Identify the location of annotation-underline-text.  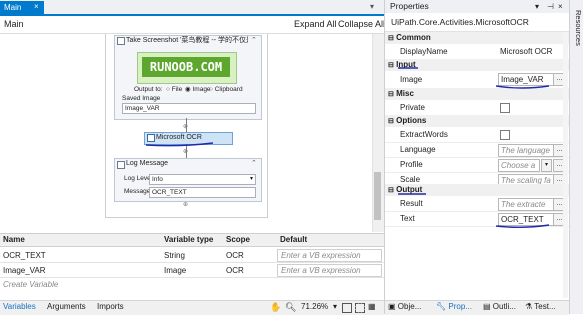
(522, 226).